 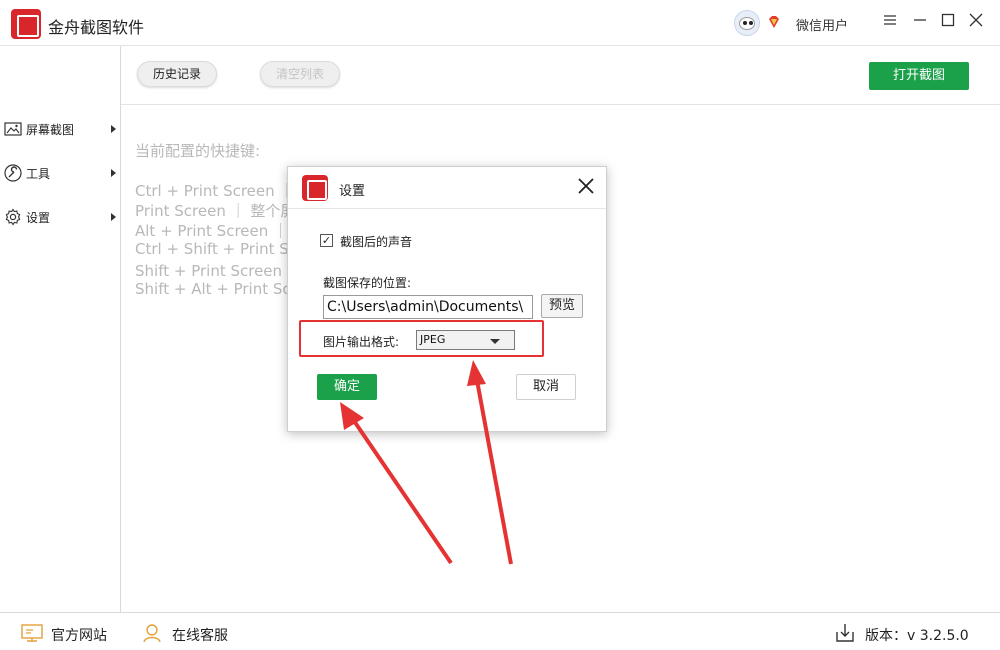 I want to click on user-avatar, so click(x=747, y=23).